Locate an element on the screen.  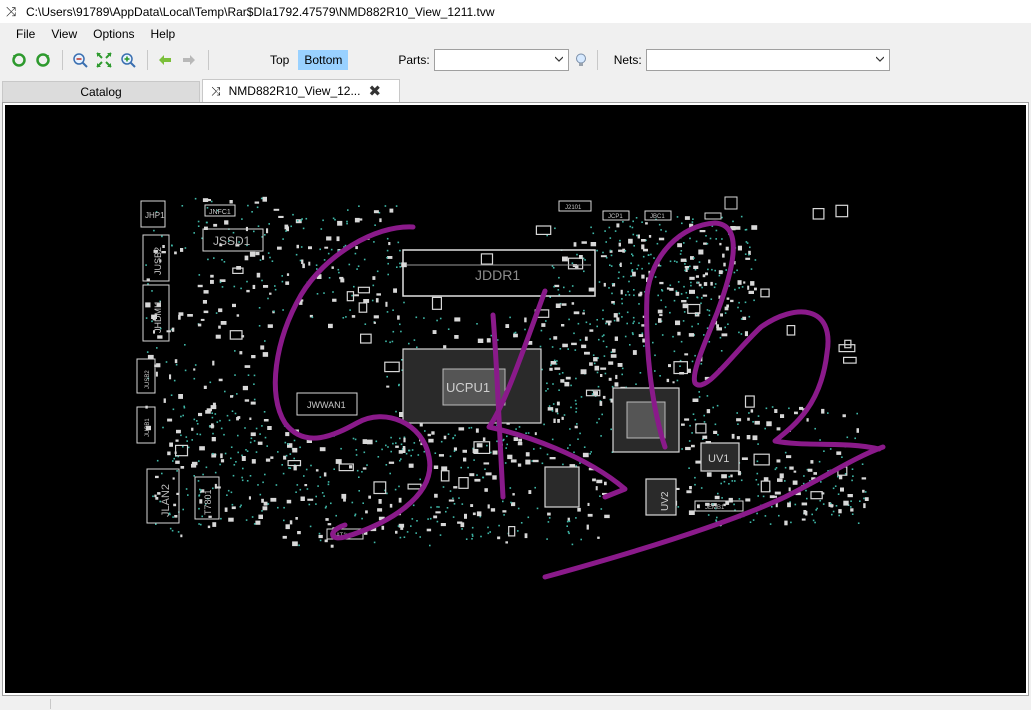
tab-board-view: ⤨ NMD882R10_View_12... ✖ is located at coordinates (301, 90).